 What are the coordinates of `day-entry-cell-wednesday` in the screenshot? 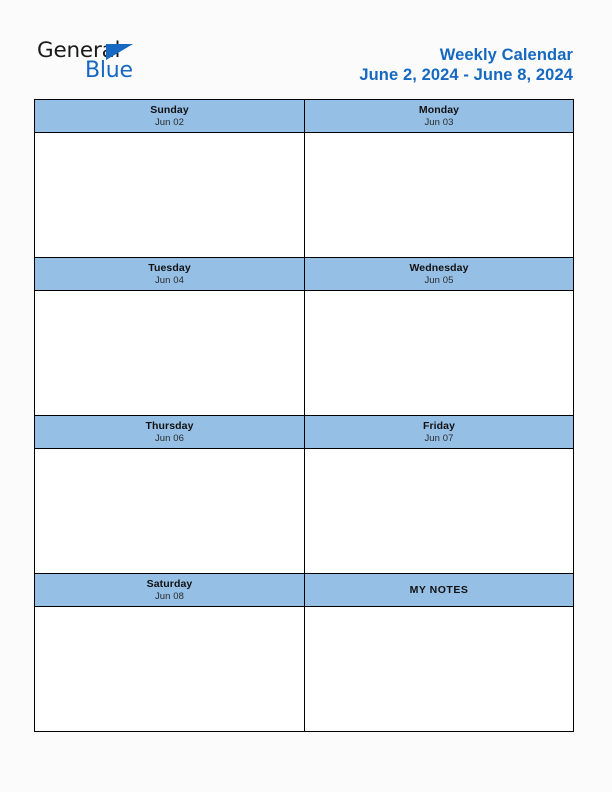 It's located at (439, 353).